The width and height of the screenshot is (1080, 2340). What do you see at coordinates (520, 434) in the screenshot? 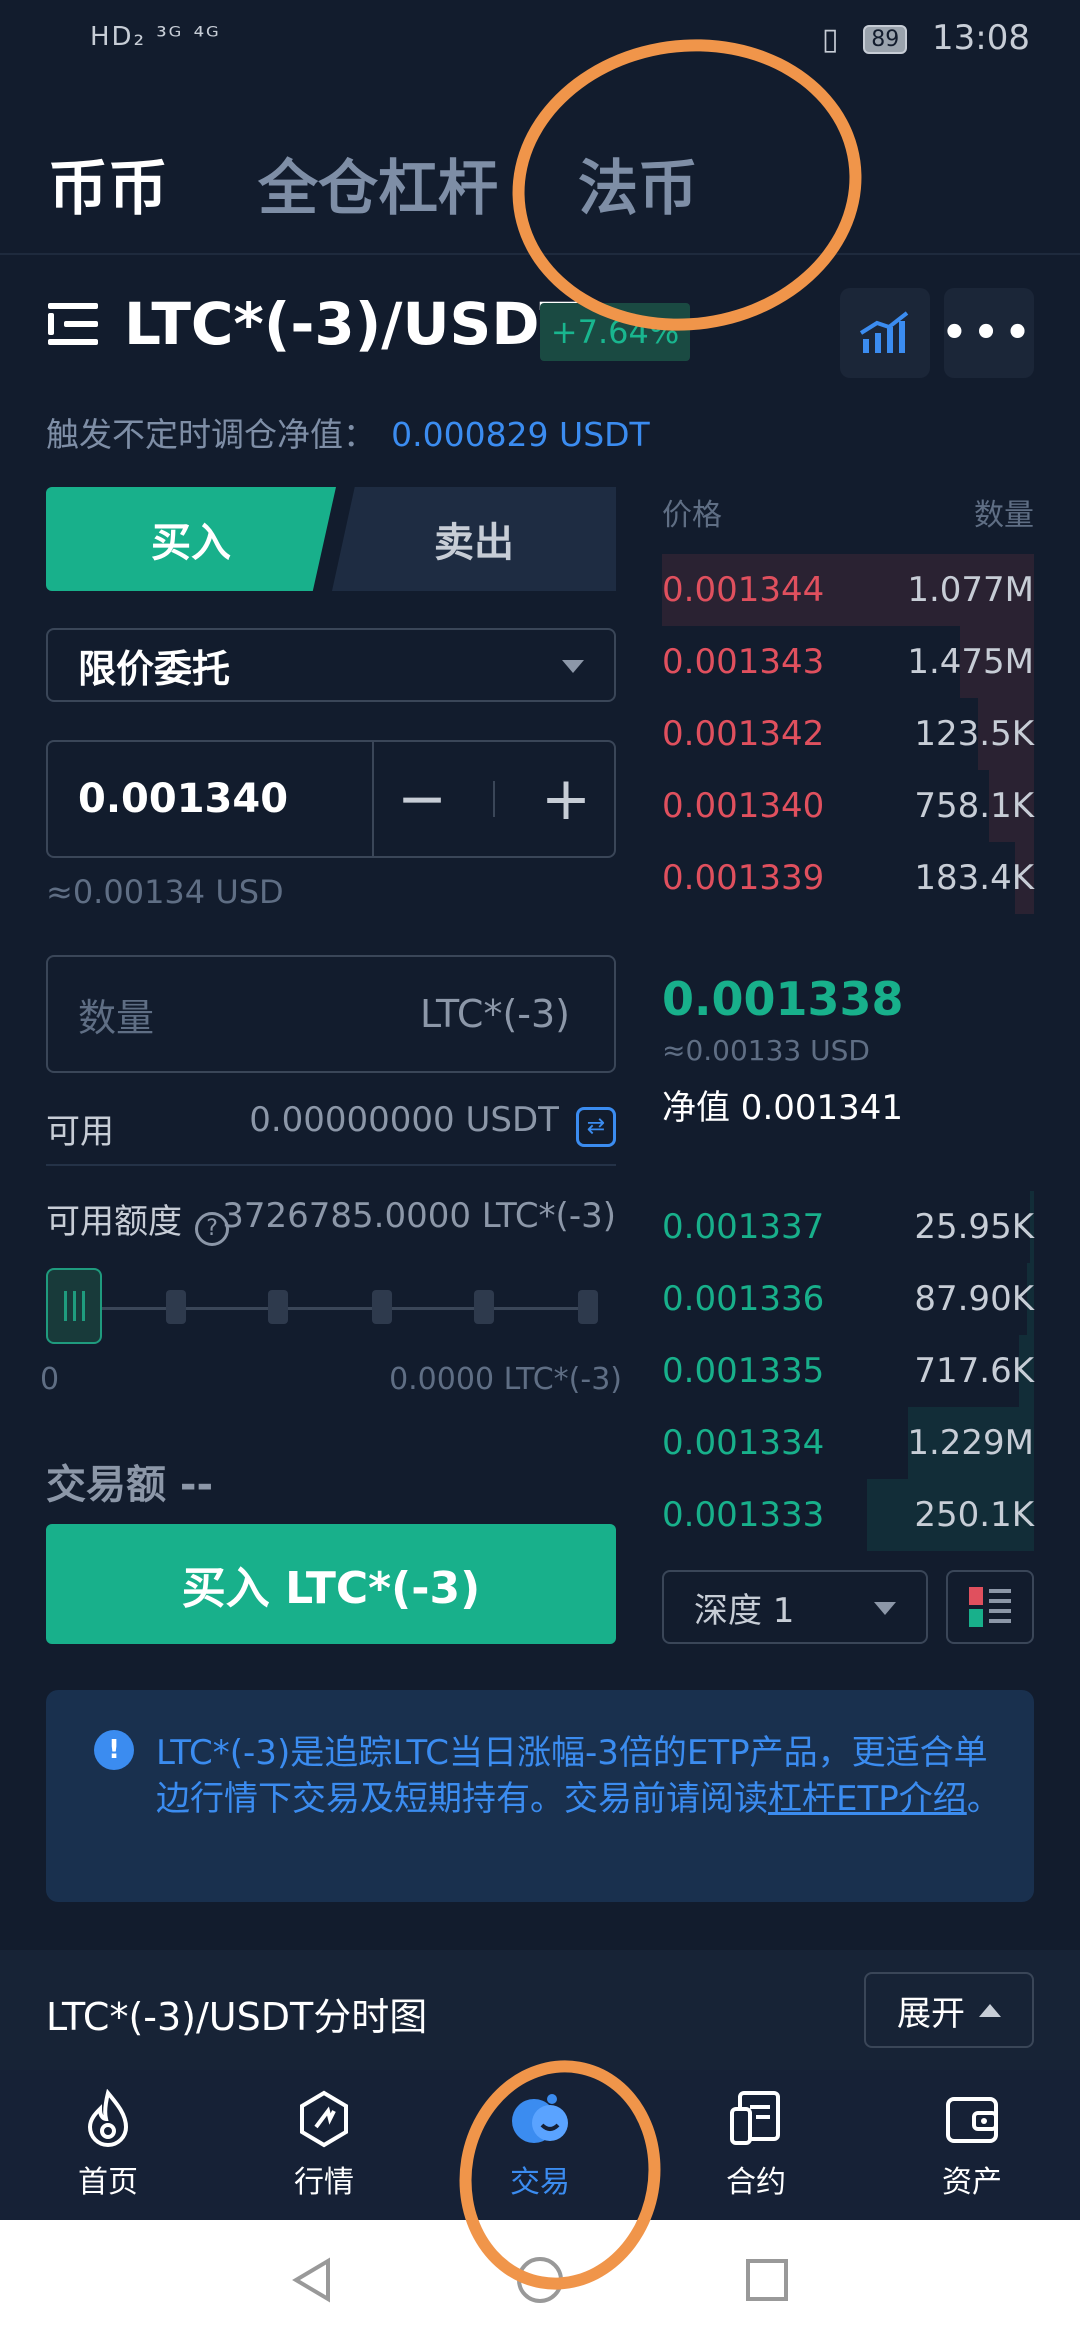
I see `nav-value: 0.000829 USDT` at bounding box center [520, 434].